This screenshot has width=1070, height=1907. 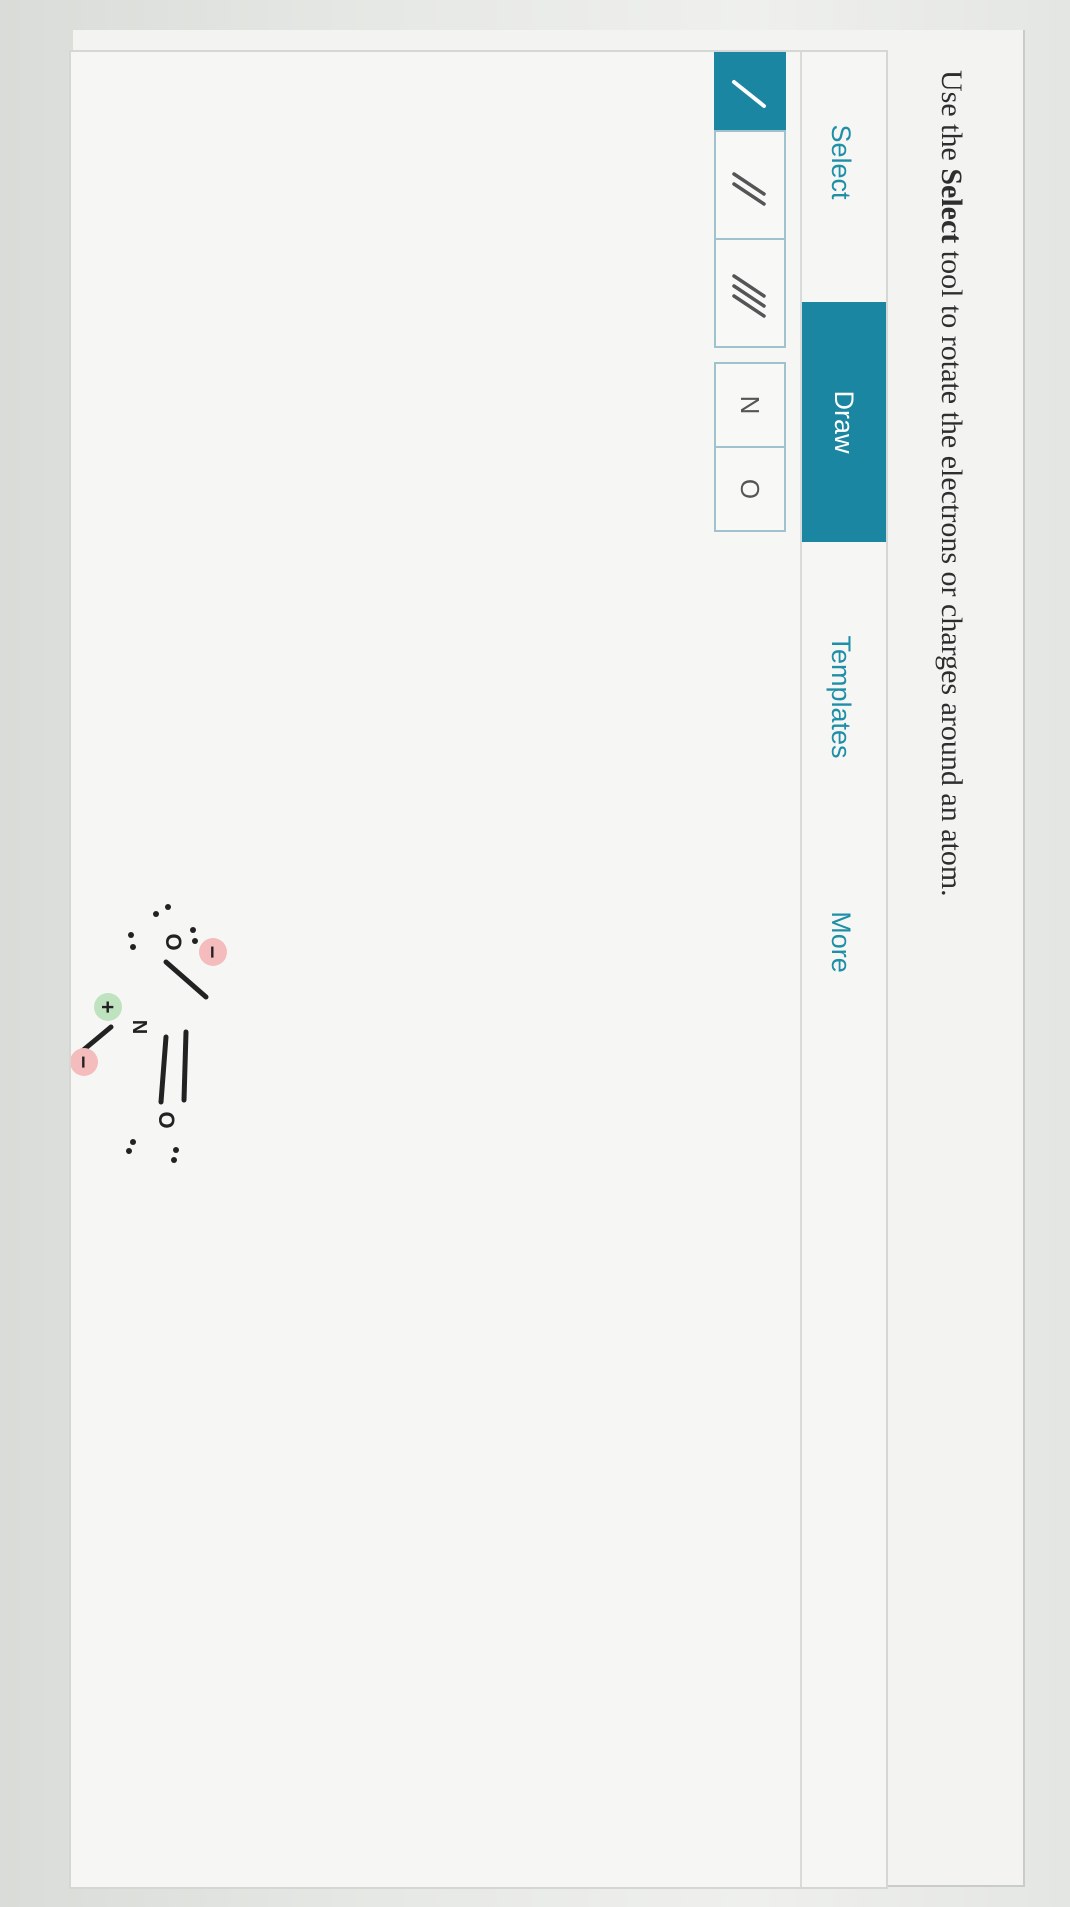 I want to click on oxygen-top-symbol: O, so click(x=173, y=941).